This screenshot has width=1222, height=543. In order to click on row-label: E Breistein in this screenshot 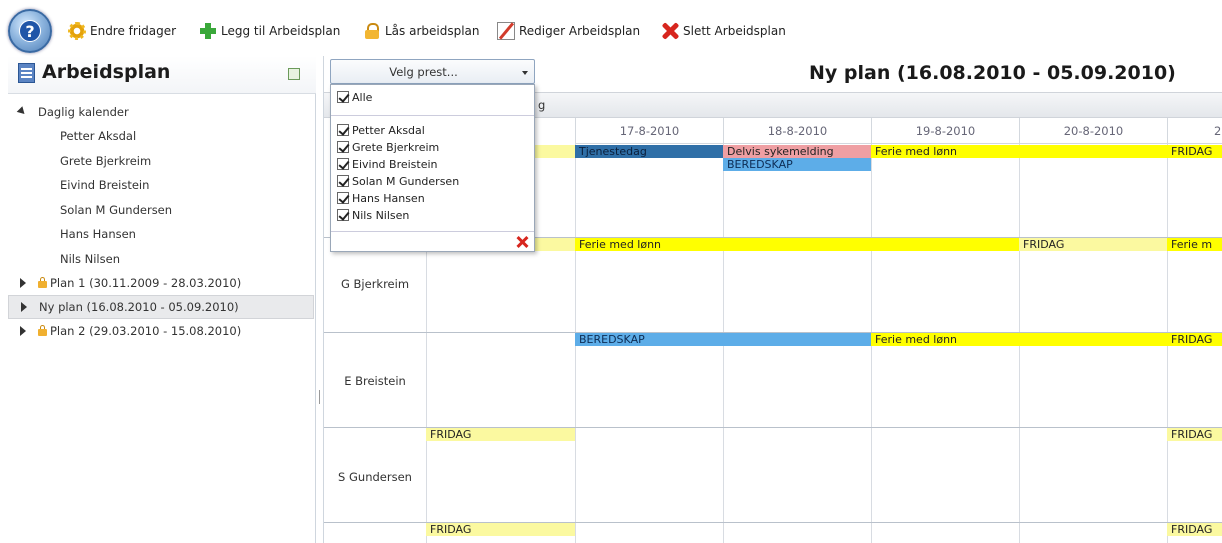, I will do `click(375, 381)`.